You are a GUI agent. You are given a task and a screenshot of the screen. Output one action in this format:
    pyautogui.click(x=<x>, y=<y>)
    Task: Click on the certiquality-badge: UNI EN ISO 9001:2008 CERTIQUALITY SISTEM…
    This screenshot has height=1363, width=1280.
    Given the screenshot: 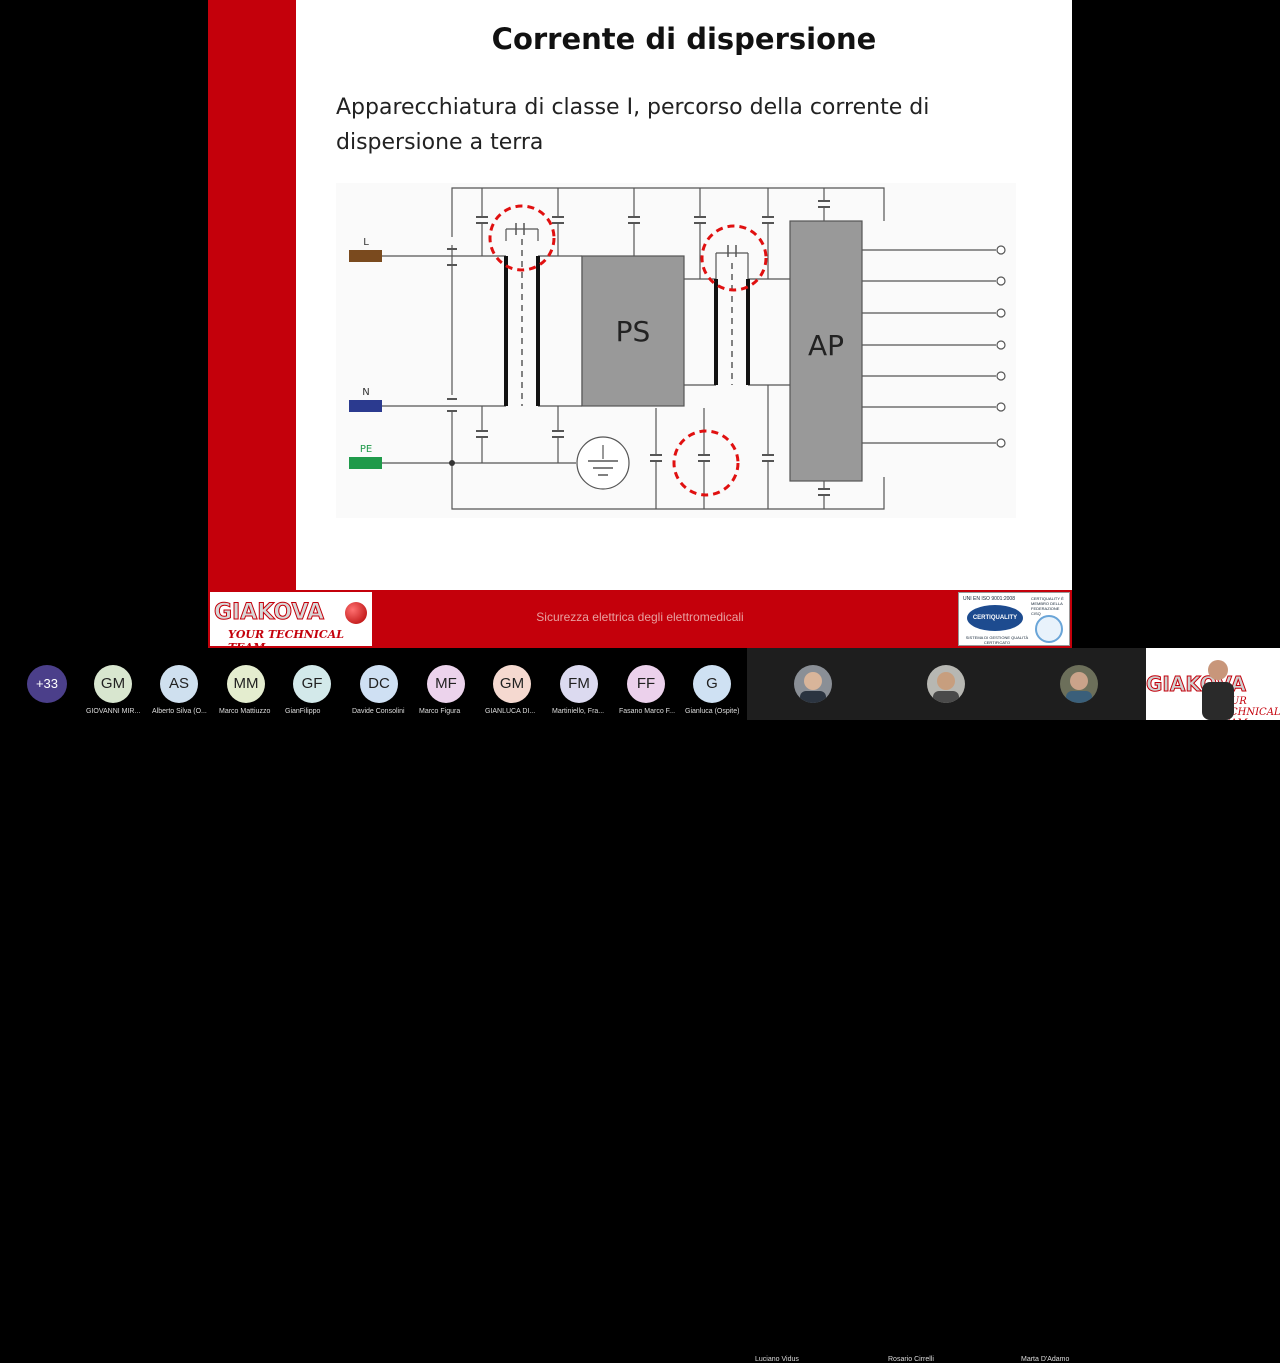 What is the action you would take?
    pyautogui.click(x=1014, y=619)
    